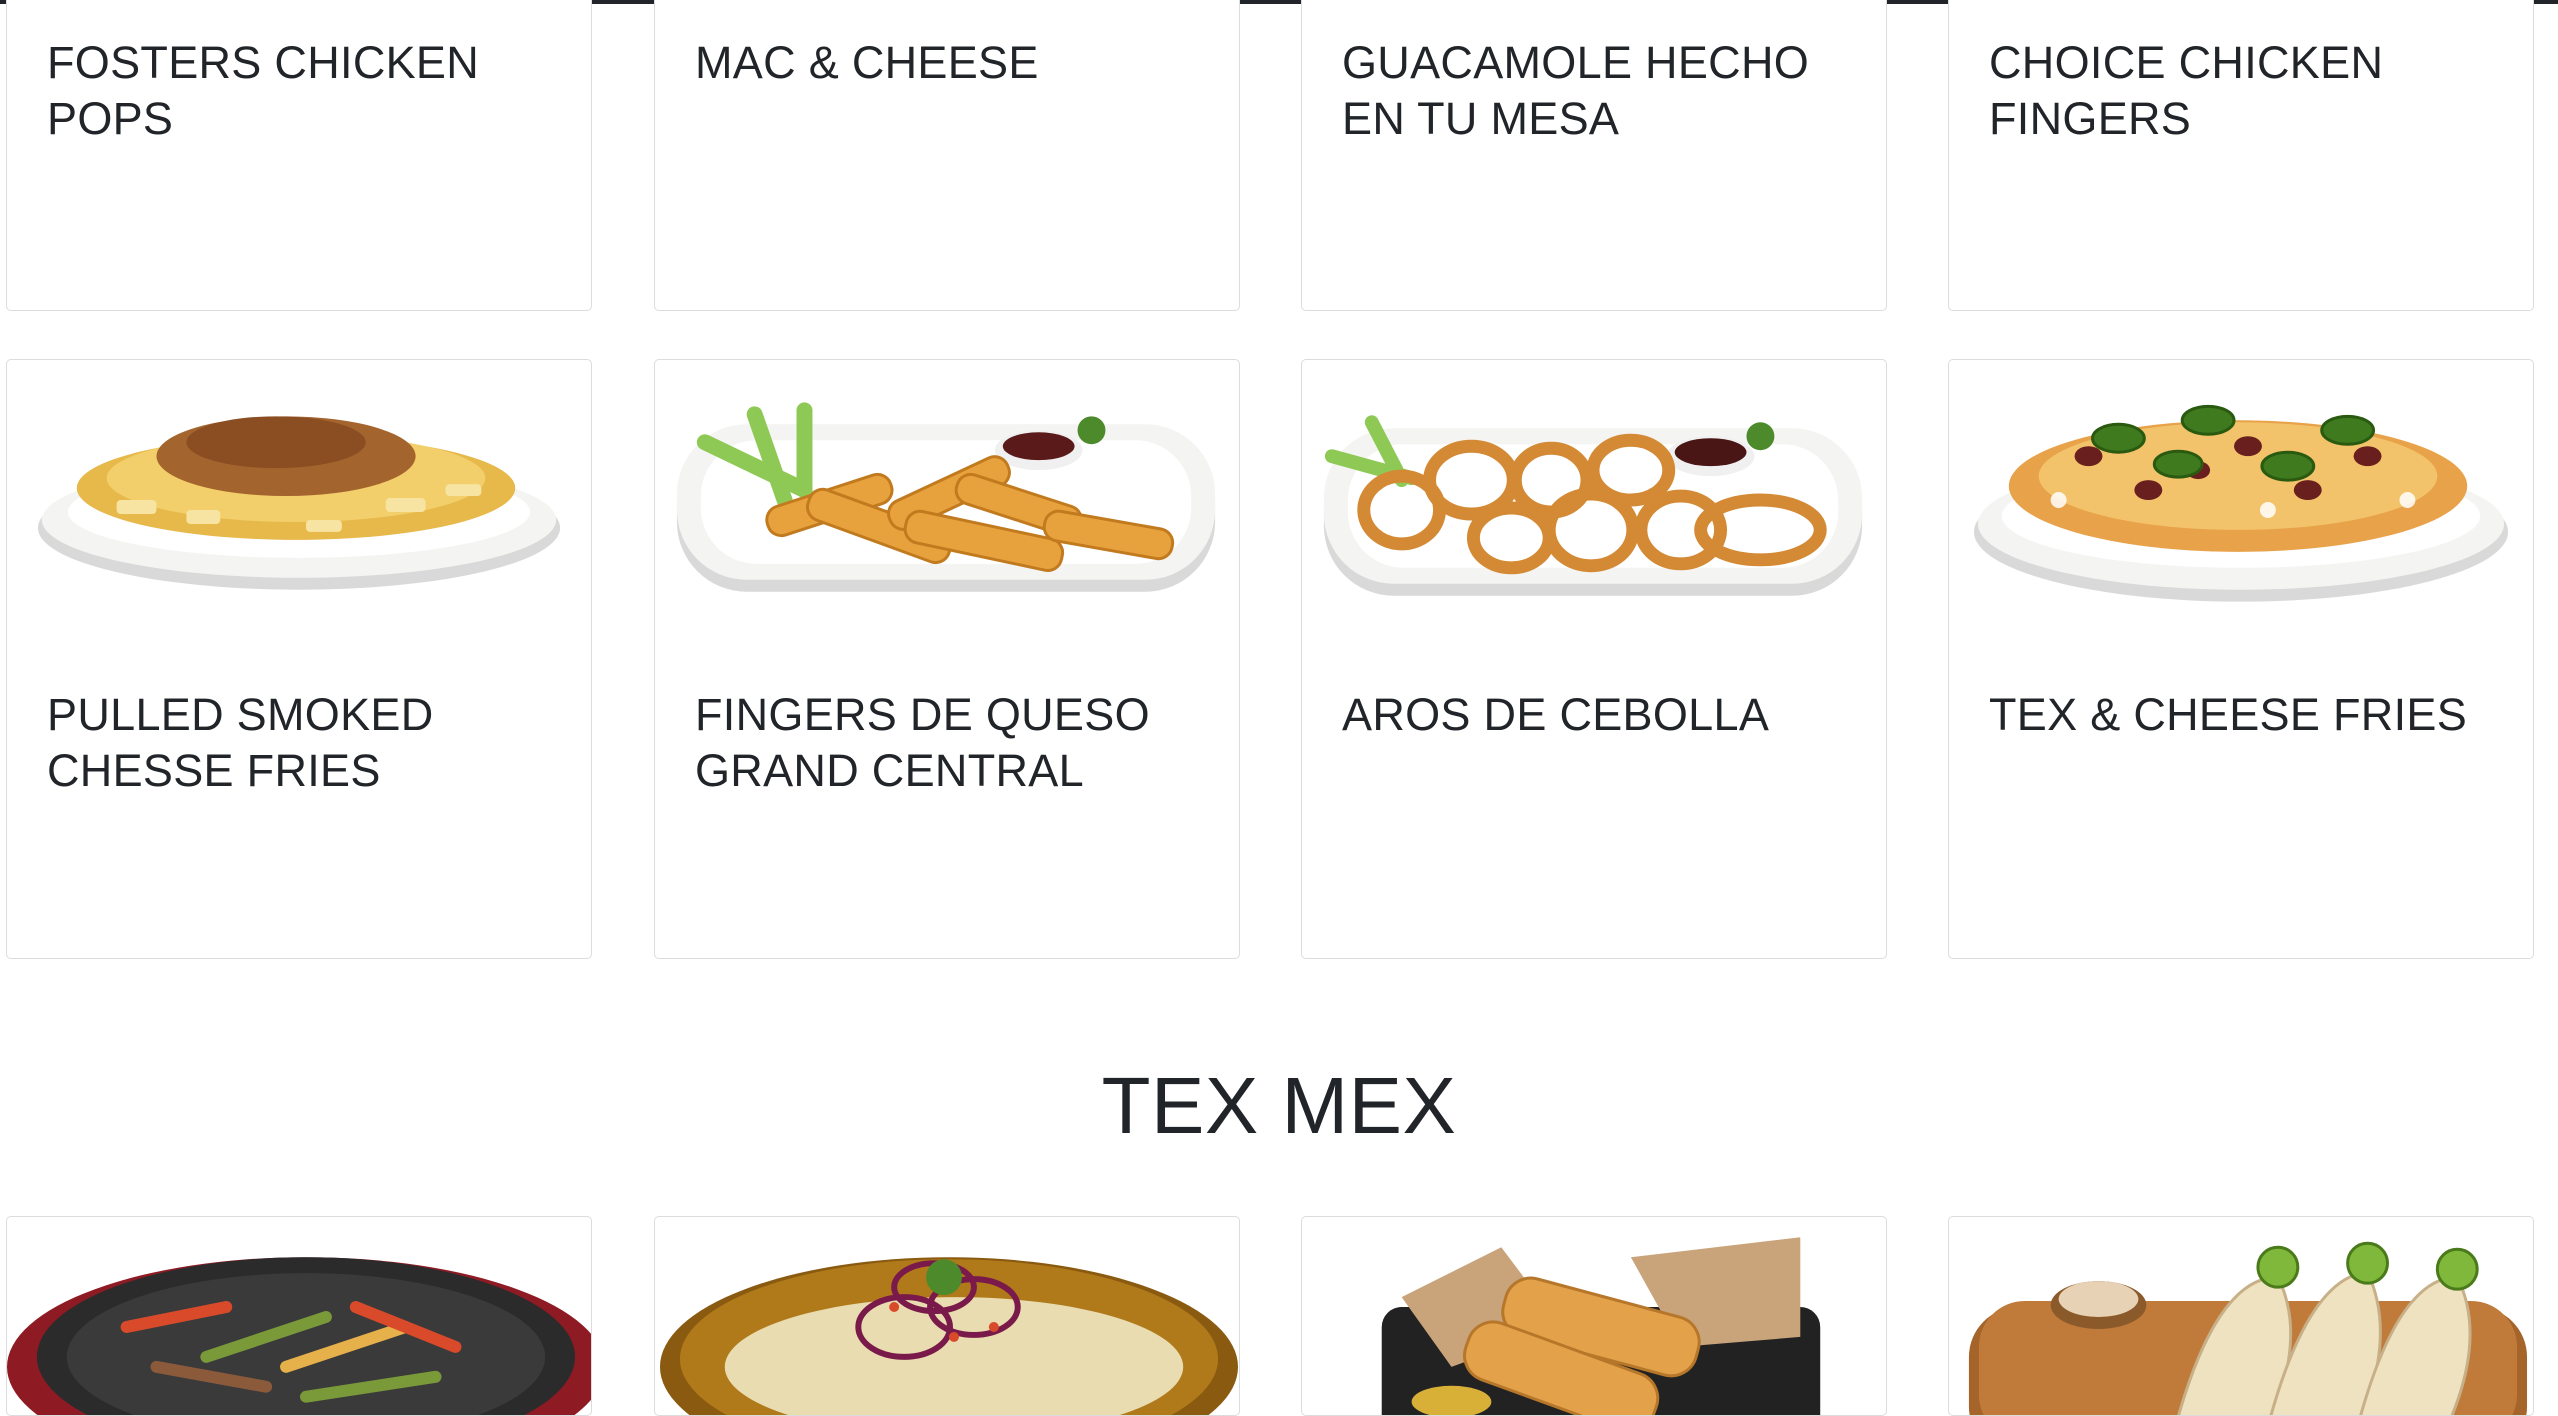 This screenshot has height=1416, width=2558. I want to click on menu-card-title: PULLED SMOKED CHESSE FRIES, so click(240, 742).